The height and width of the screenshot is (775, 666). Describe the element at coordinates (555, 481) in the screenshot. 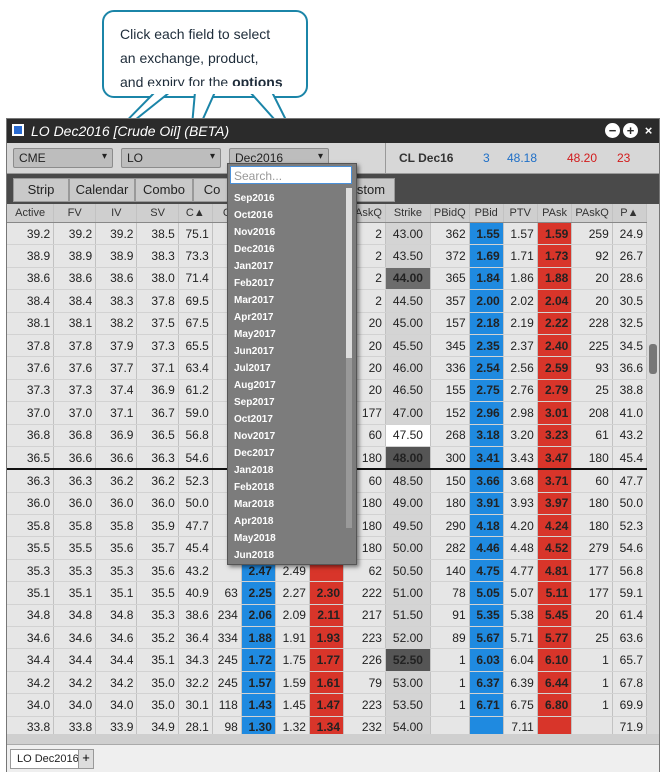

I see `table-cell: 3.71` at that location.